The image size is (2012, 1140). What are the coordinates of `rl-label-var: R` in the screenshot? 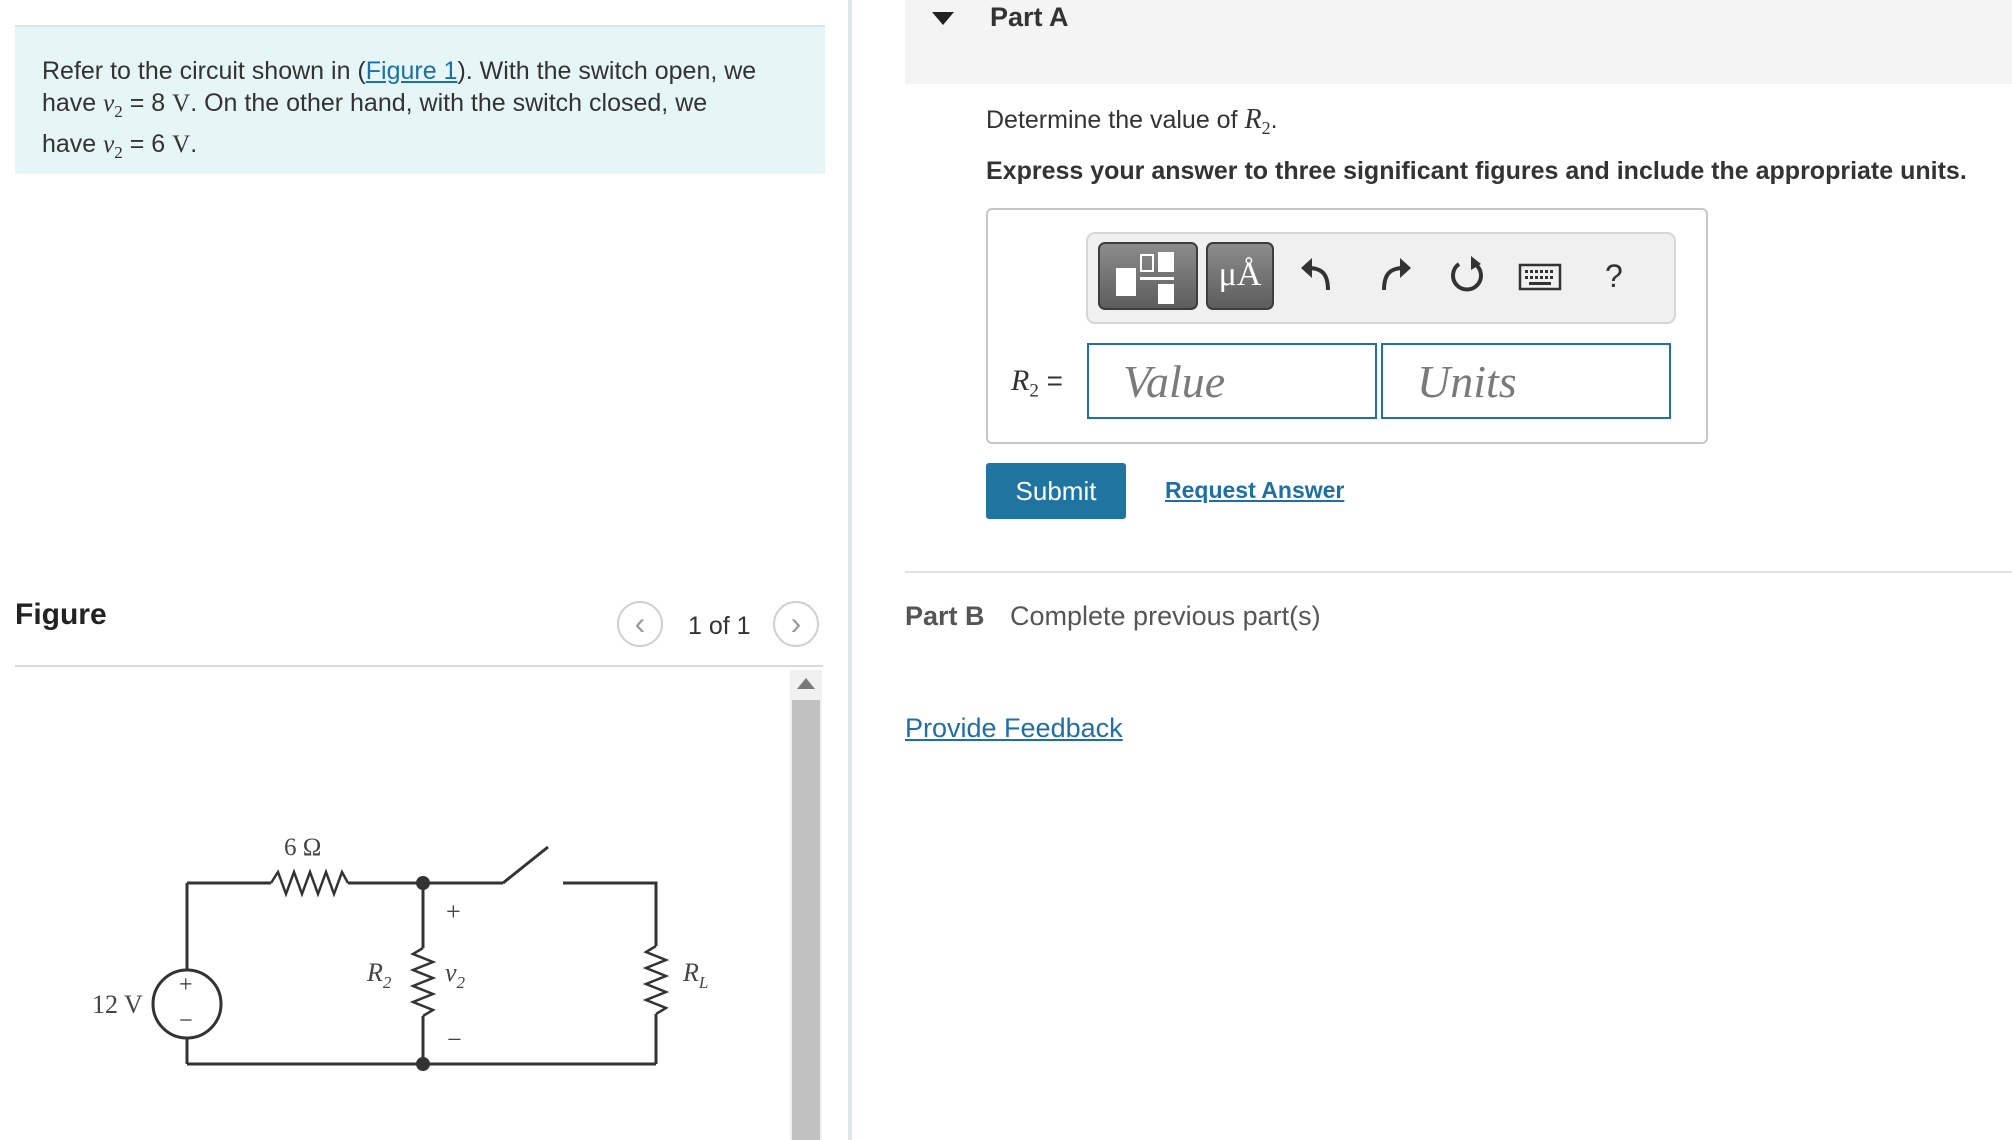 It's located at (690, 972).